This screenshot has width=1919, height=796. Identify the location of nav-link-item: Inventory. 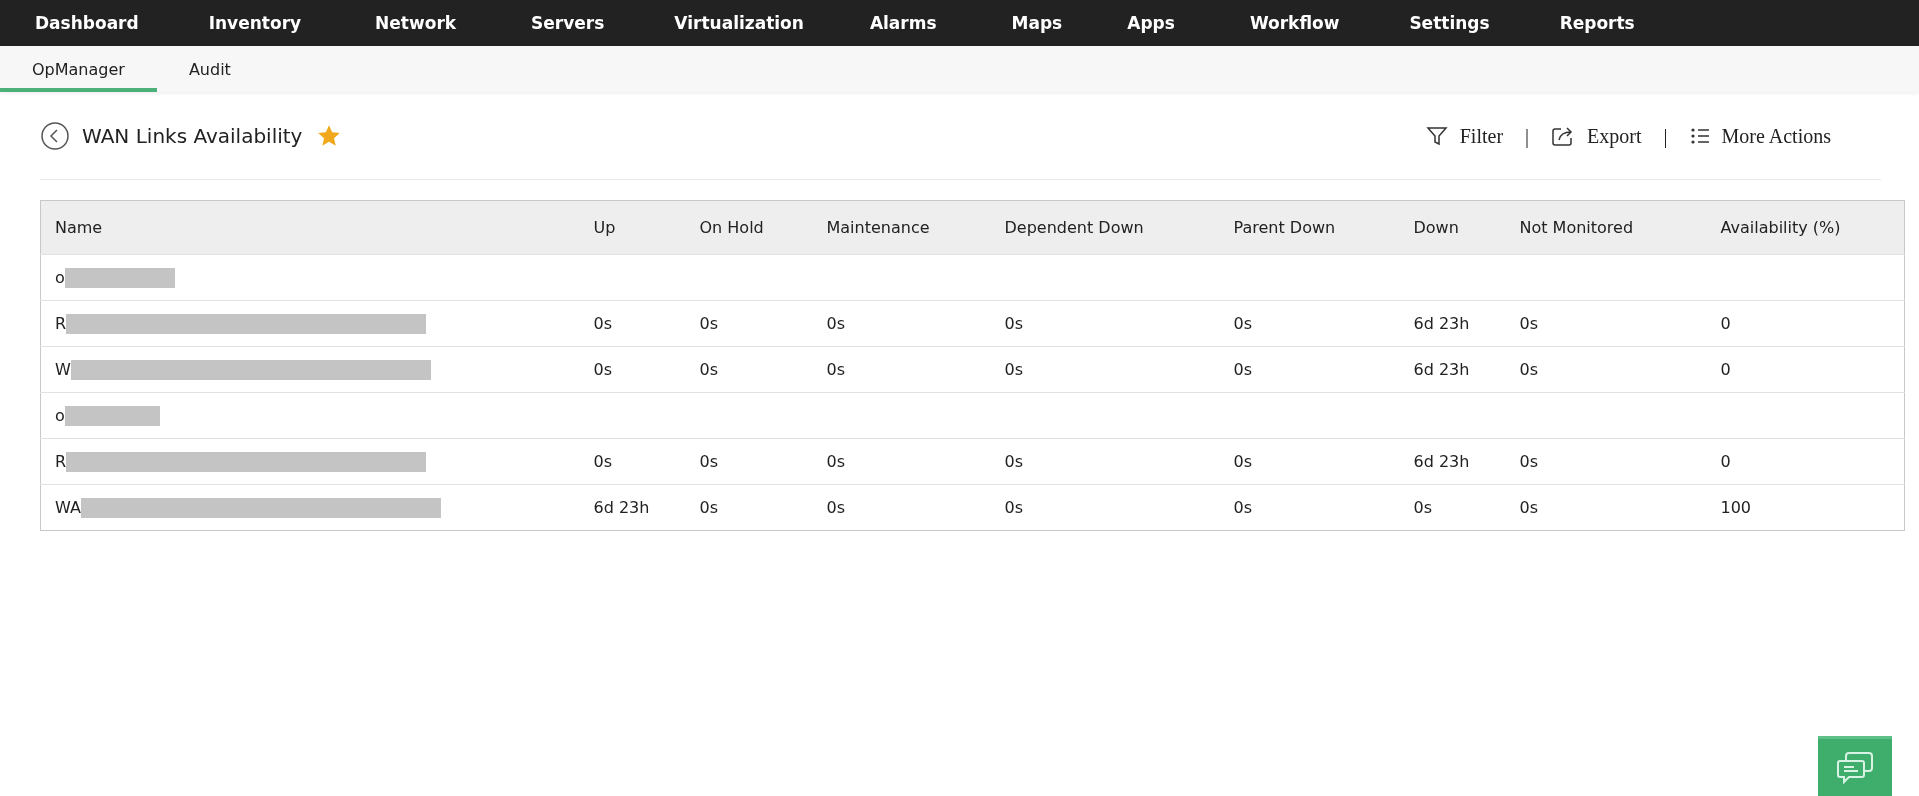
(255, 23).